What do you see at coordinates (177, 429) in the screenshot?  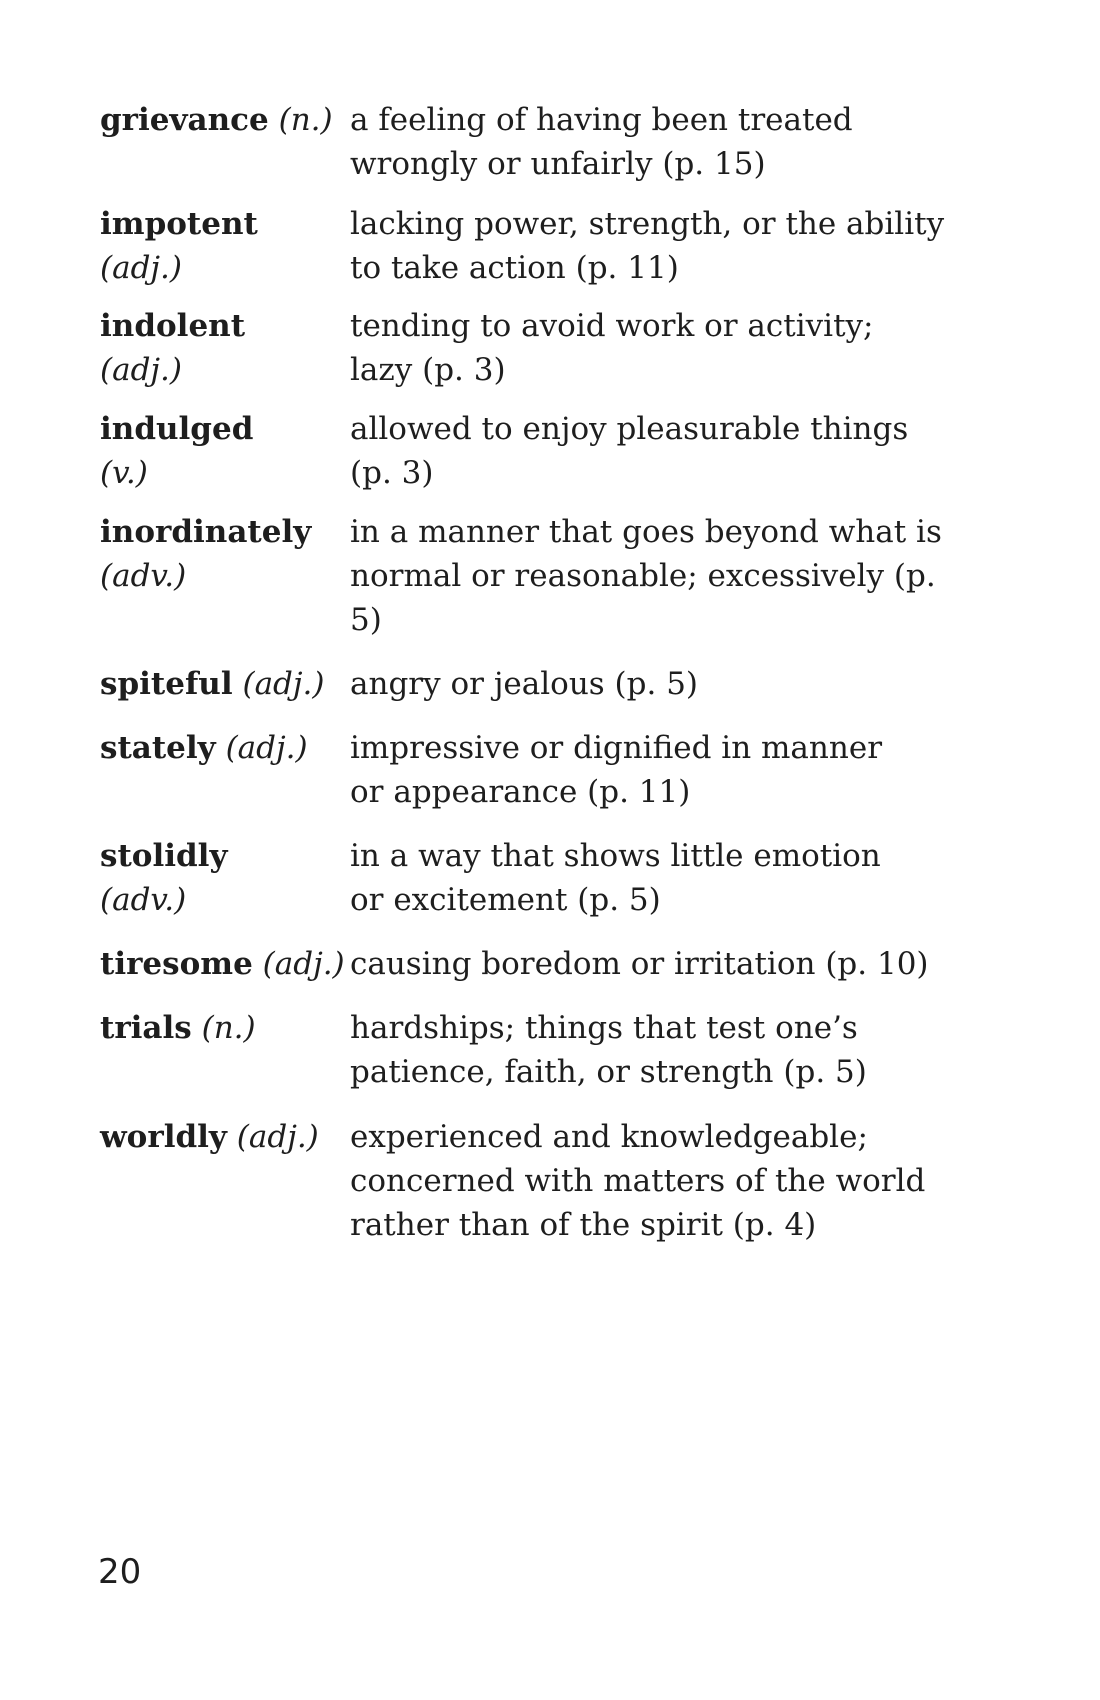 I see `term: indulged` at bounding box center [177, 429].